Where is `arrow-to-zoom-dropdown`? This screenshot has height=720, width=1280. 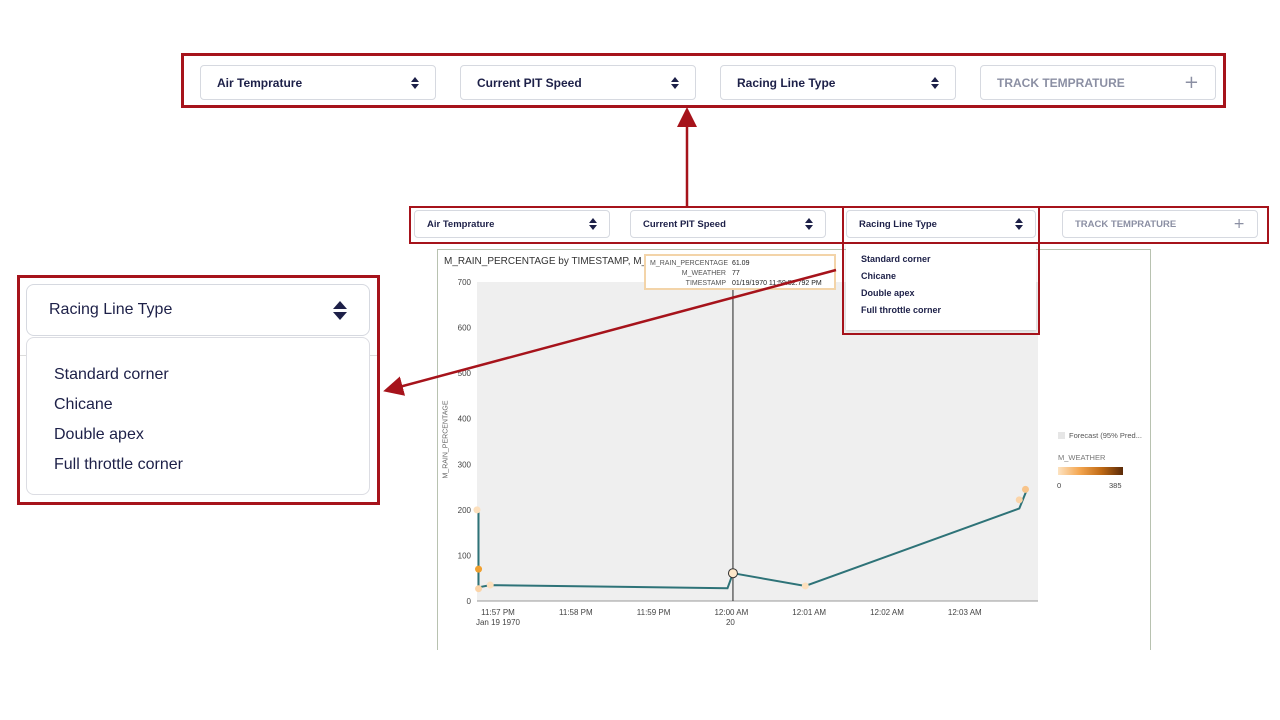
arrow-to-zoom-dropdown is located at coordinates (610, 332).